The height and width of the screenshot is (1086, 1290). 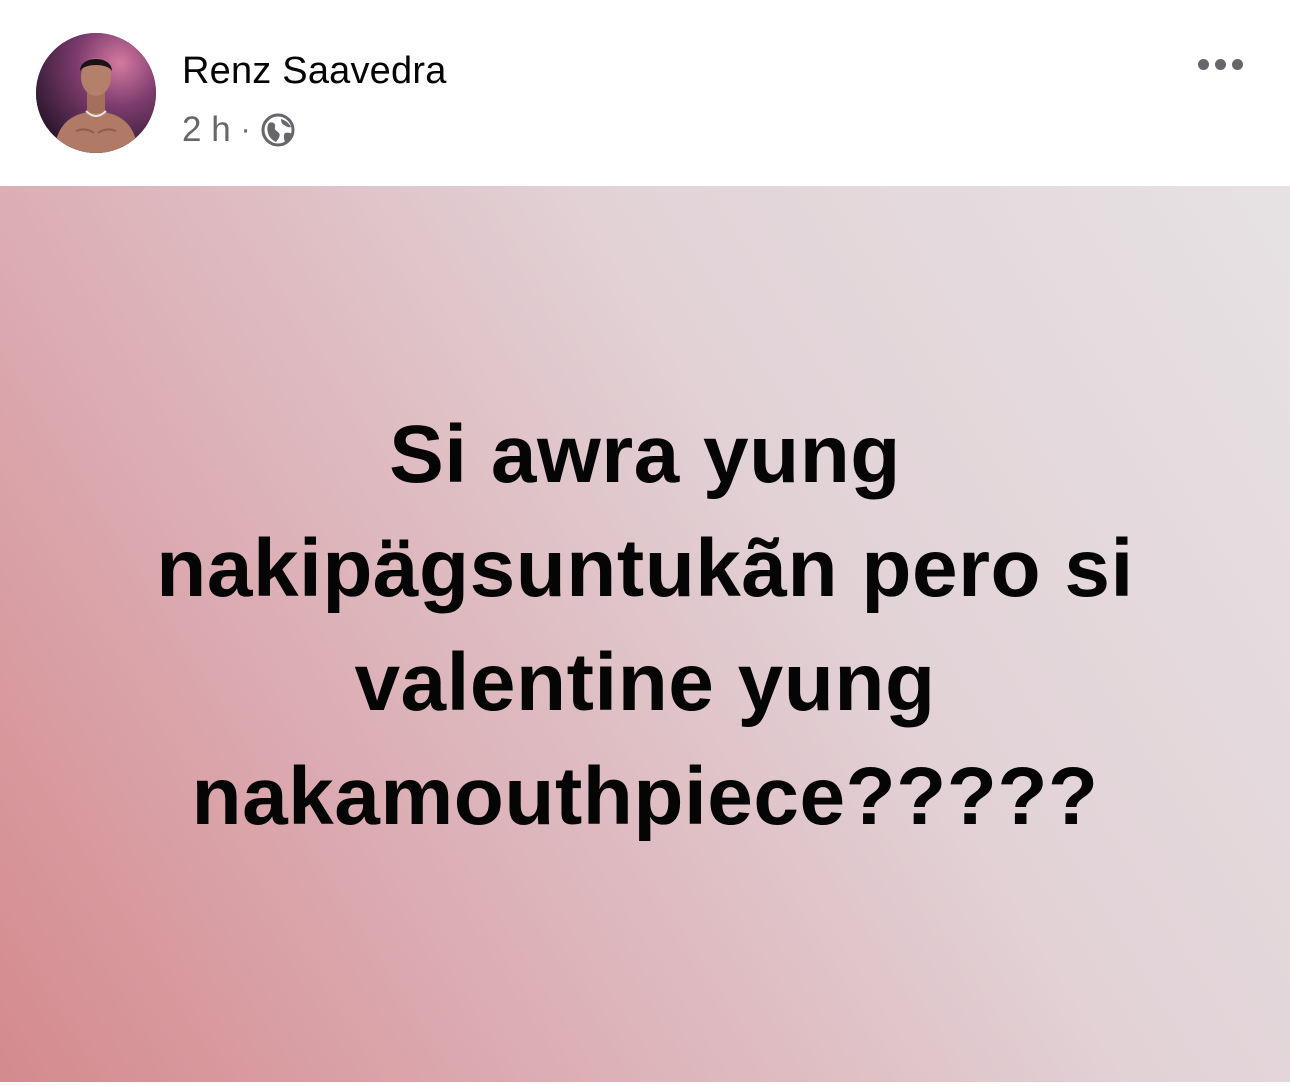 I want to click on post-timestamp: 2 h, so click(x=206, y=130).